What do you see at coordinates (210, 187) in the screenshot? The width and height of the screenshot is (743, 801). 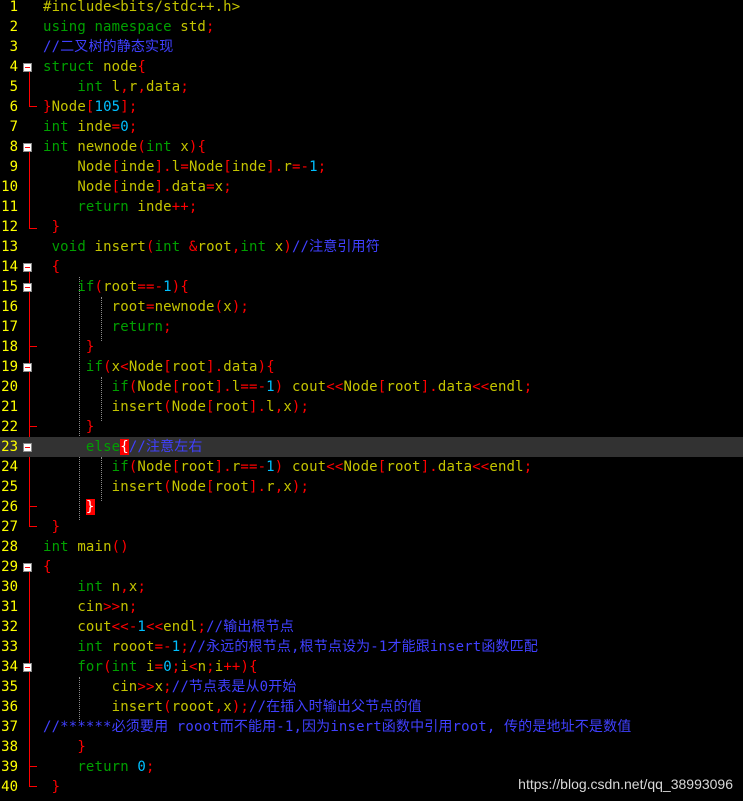 I see `code-token: =` at bounding box center [210, 187].